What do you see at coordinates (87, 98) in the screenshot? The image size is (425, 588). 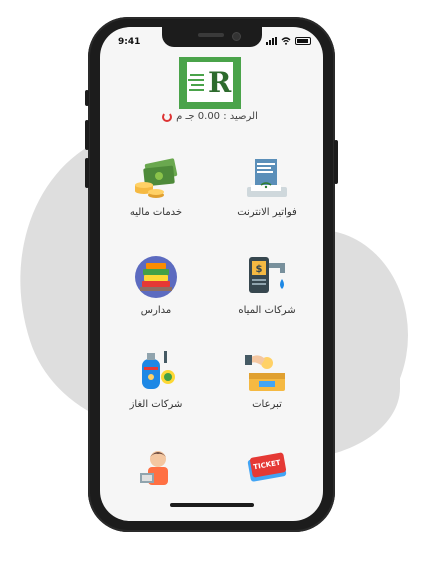 I see `mute-switch` at bounding box center [87, 98].